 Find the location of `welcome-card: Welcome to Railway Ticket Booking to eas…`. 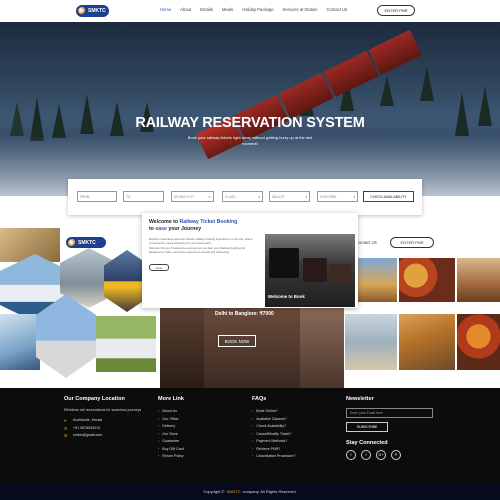

welcome-card: Welcome to Railway Ticket Booking to eas… is located at coordinates (250, 260).